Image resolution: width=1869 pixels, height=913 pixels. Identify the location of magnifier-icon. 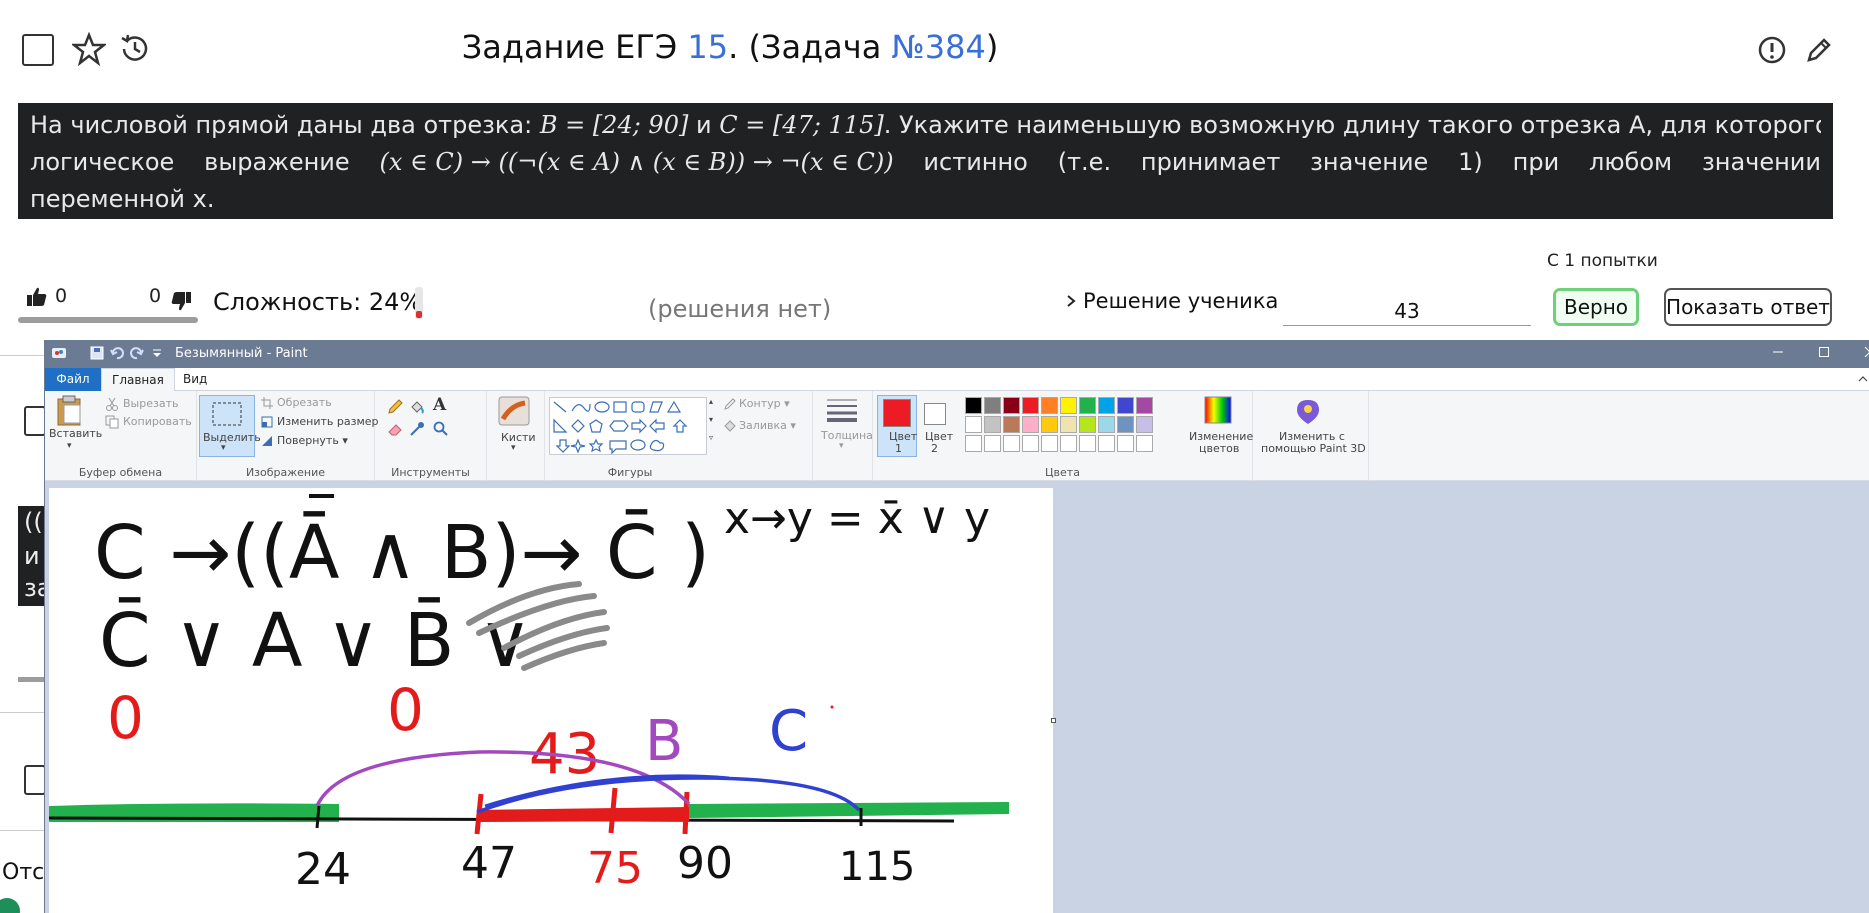
(441, 429).